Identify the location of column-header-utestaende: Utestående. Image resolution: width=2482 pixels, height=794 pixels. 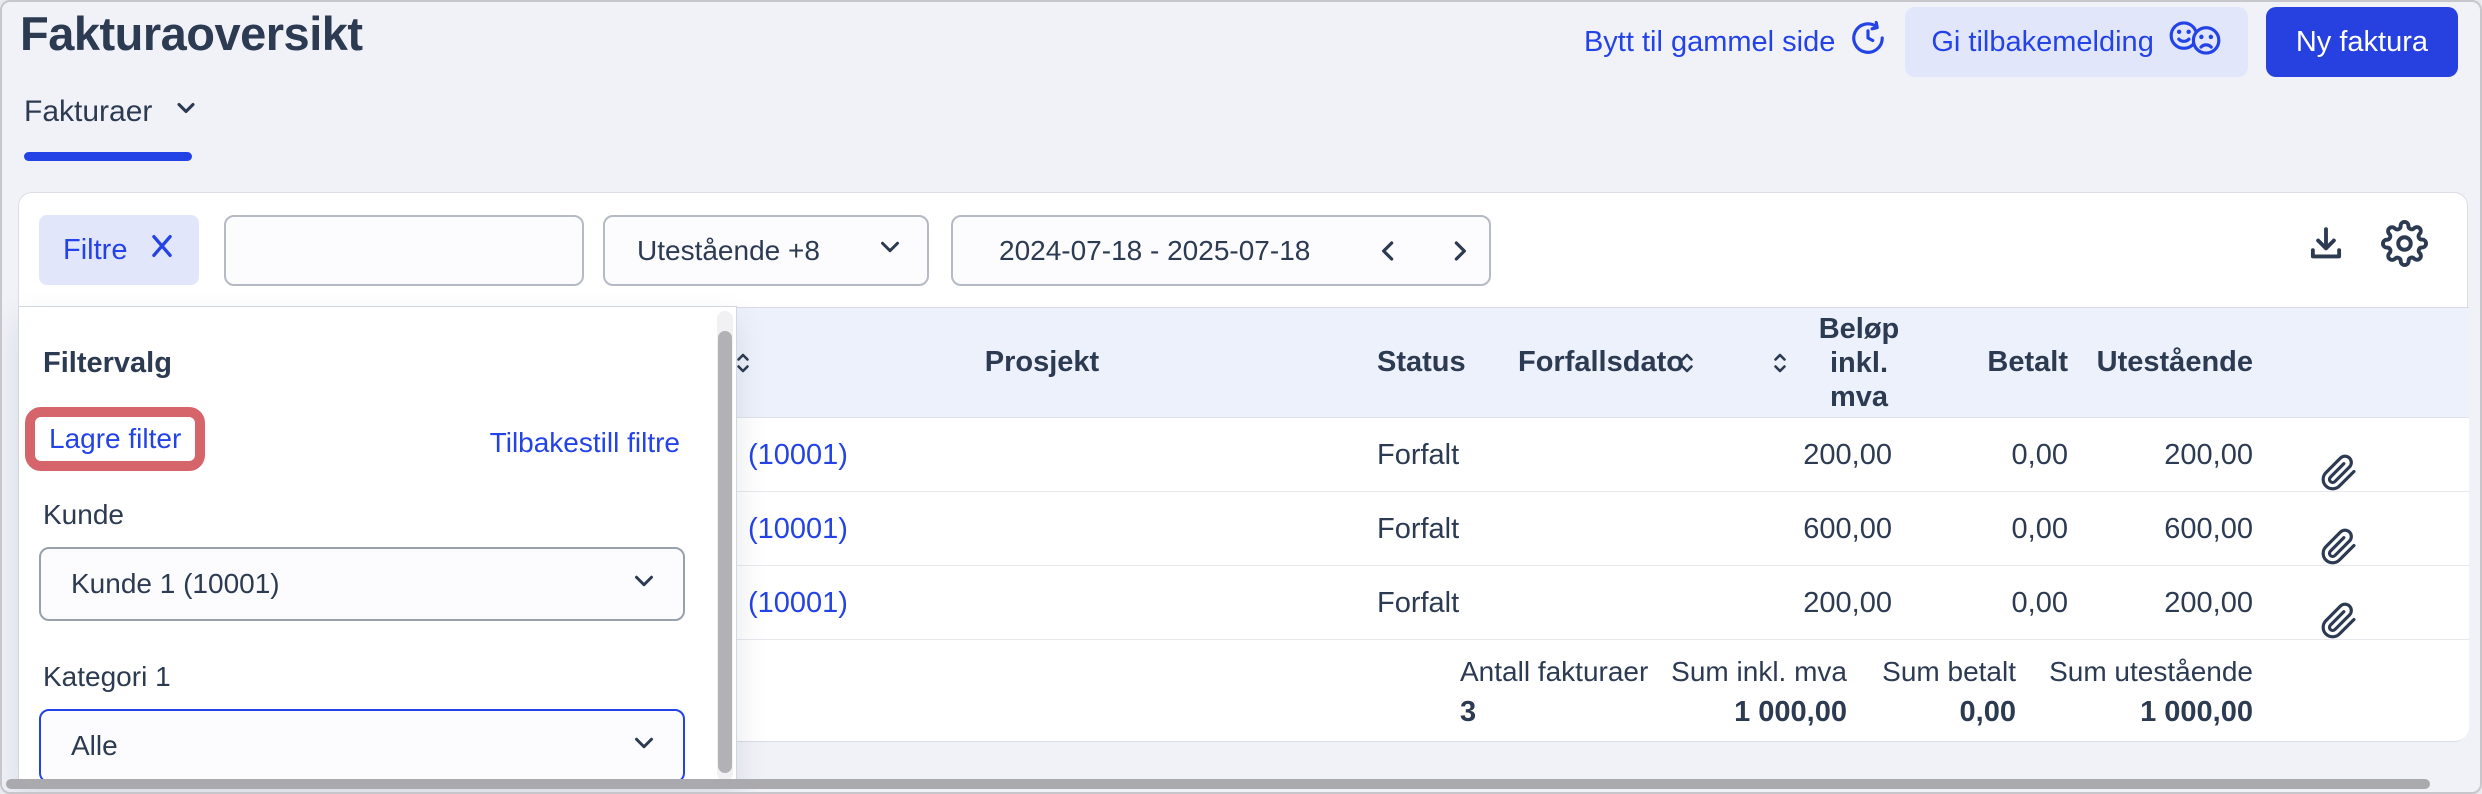
(2163, 362).